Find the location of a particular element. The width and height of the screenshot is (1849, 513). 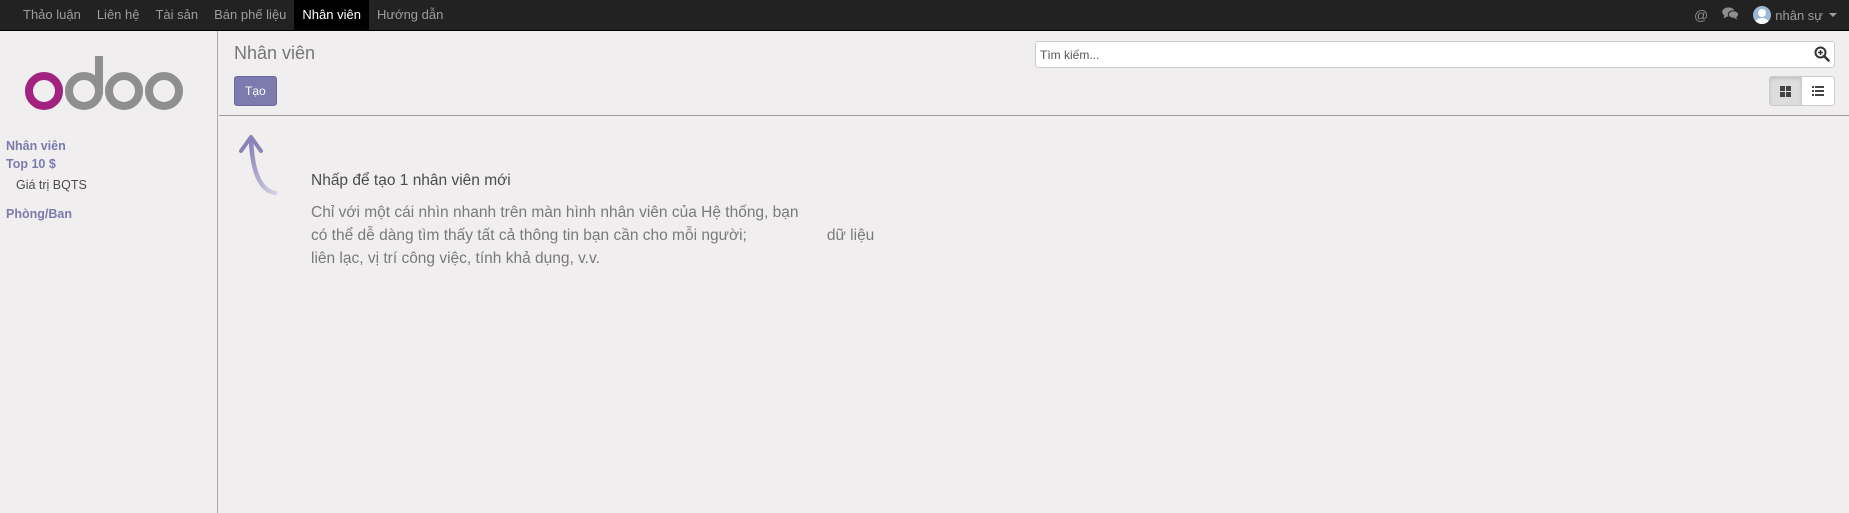

user-name: nhân sự is located at coordinates (1799, 15).